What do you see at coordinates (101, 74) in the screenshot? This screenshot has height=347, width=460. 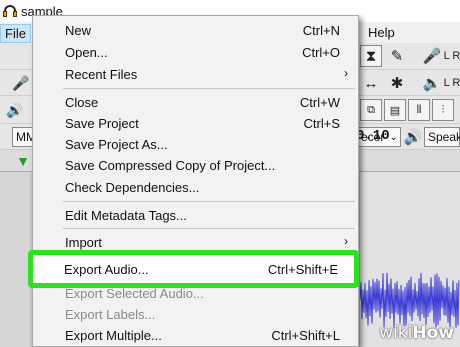 I see `menu-item-label: Recent Files` at bounding box center [101, 74].